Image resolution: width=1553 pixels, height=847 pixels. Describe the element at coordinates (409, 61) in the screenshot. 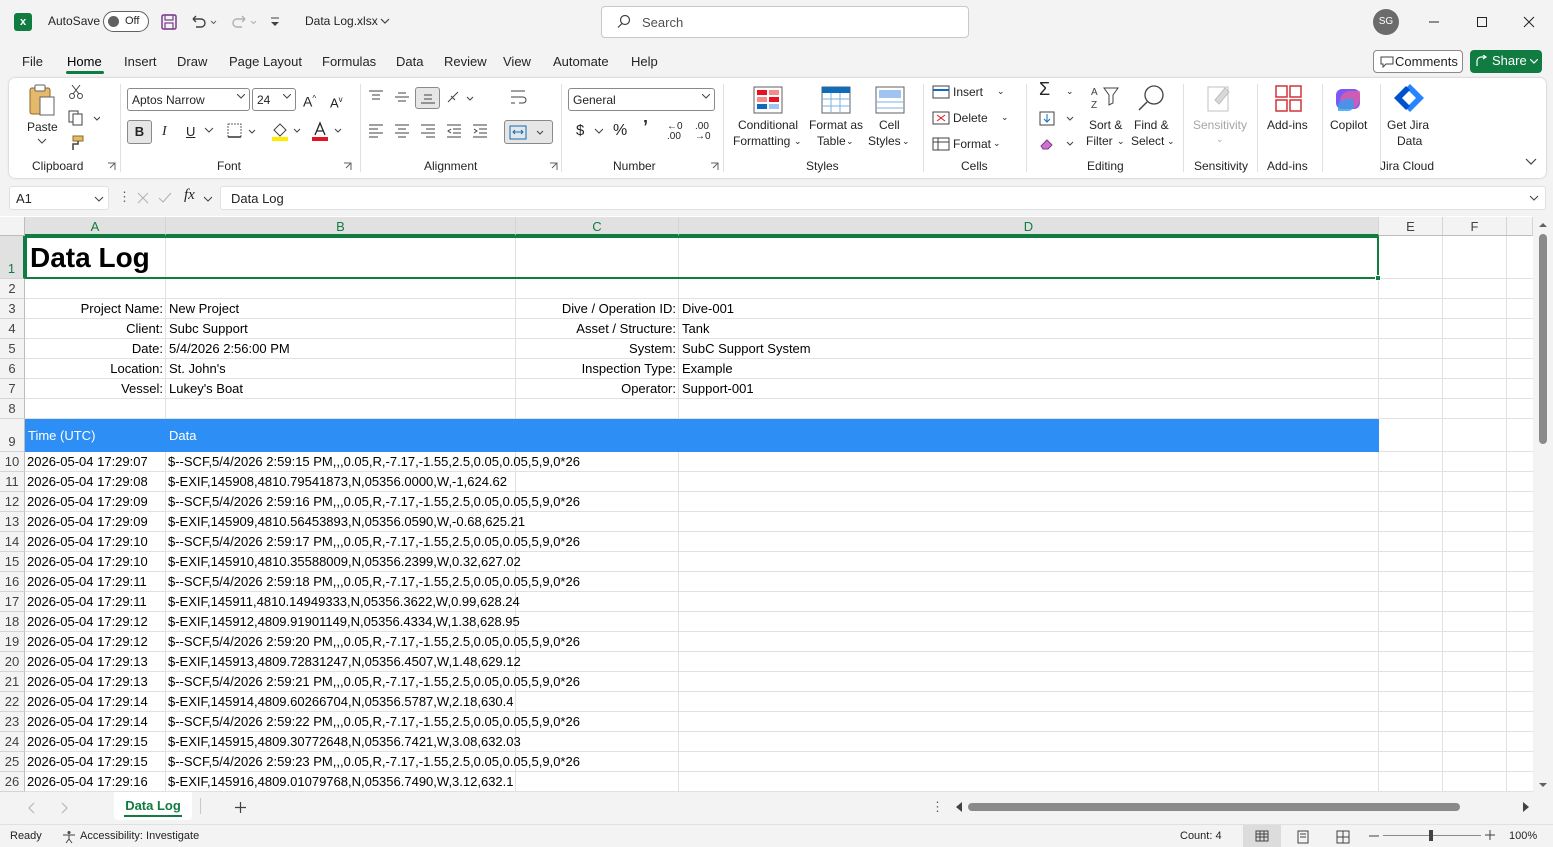

I see `tab-data: Data` at that location.